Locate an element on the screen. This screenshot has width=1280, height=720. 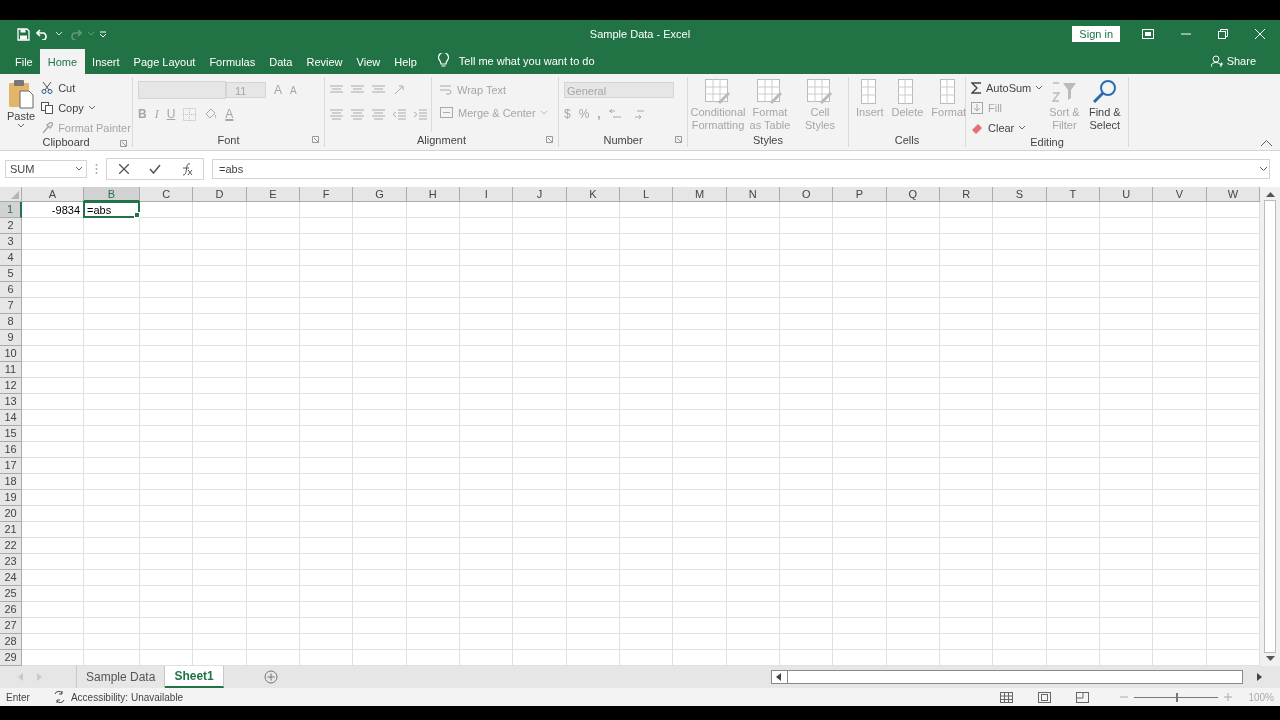
row-header: 26 is located at coordinates (11, 610).